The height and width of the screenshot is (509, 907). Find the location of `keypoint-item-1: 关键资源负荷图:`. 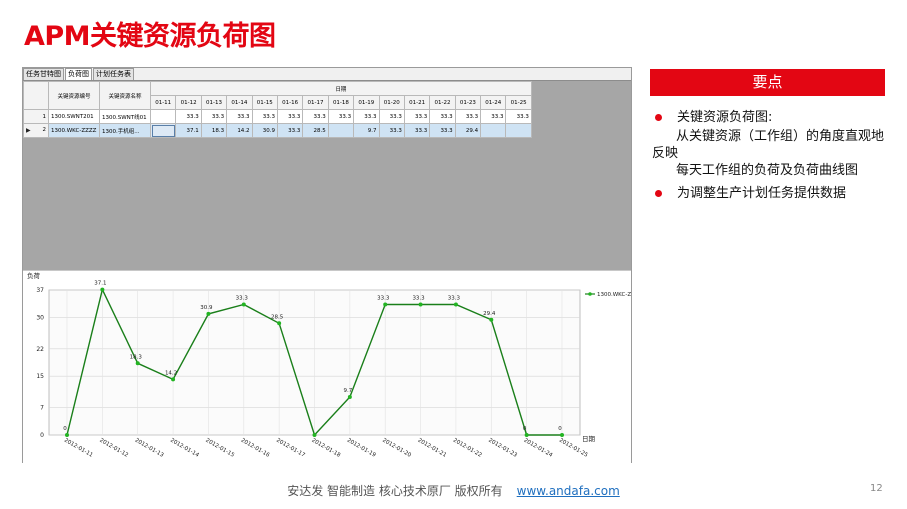

keypoint-item-1: 关键资源负荷图: is located at coordinates (770, 117).